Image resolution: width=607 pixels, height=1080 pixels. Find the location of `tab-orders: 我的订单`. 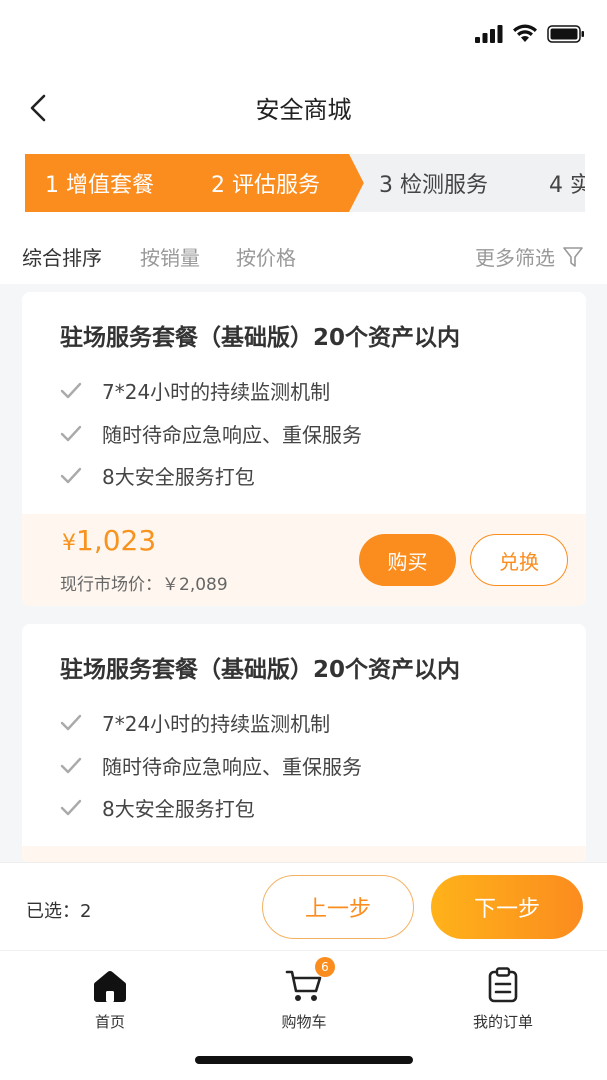

tab-orders: 我的订单 is located at coordinates (503, 997).